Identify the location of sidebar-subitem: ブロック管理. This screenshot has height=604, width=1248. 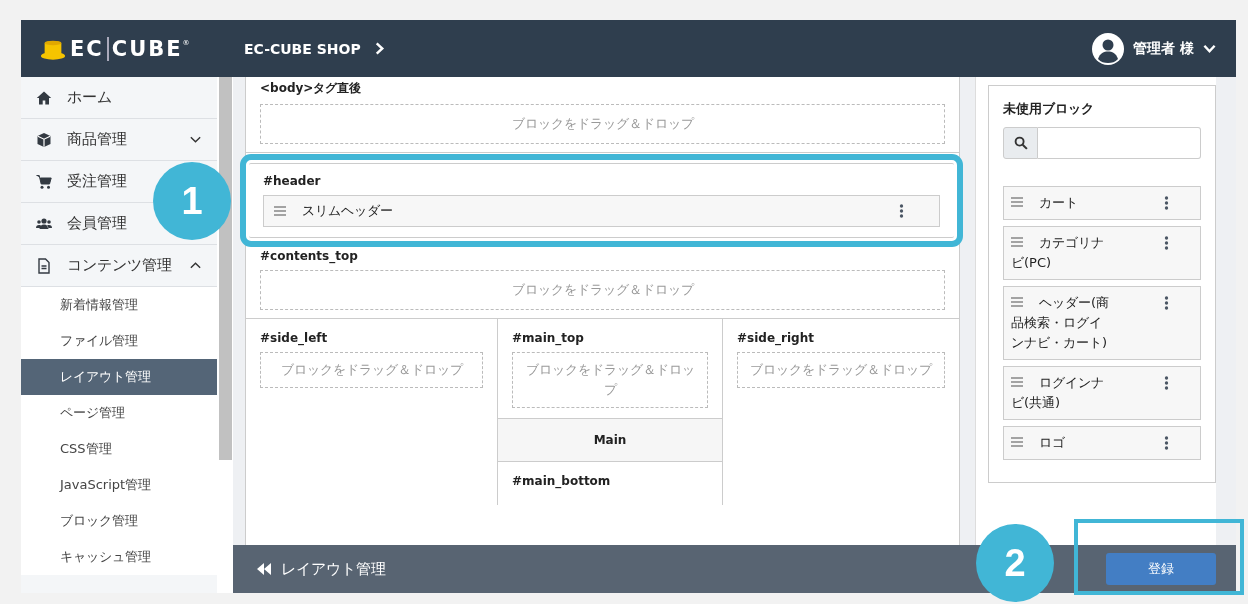
(119, 521).